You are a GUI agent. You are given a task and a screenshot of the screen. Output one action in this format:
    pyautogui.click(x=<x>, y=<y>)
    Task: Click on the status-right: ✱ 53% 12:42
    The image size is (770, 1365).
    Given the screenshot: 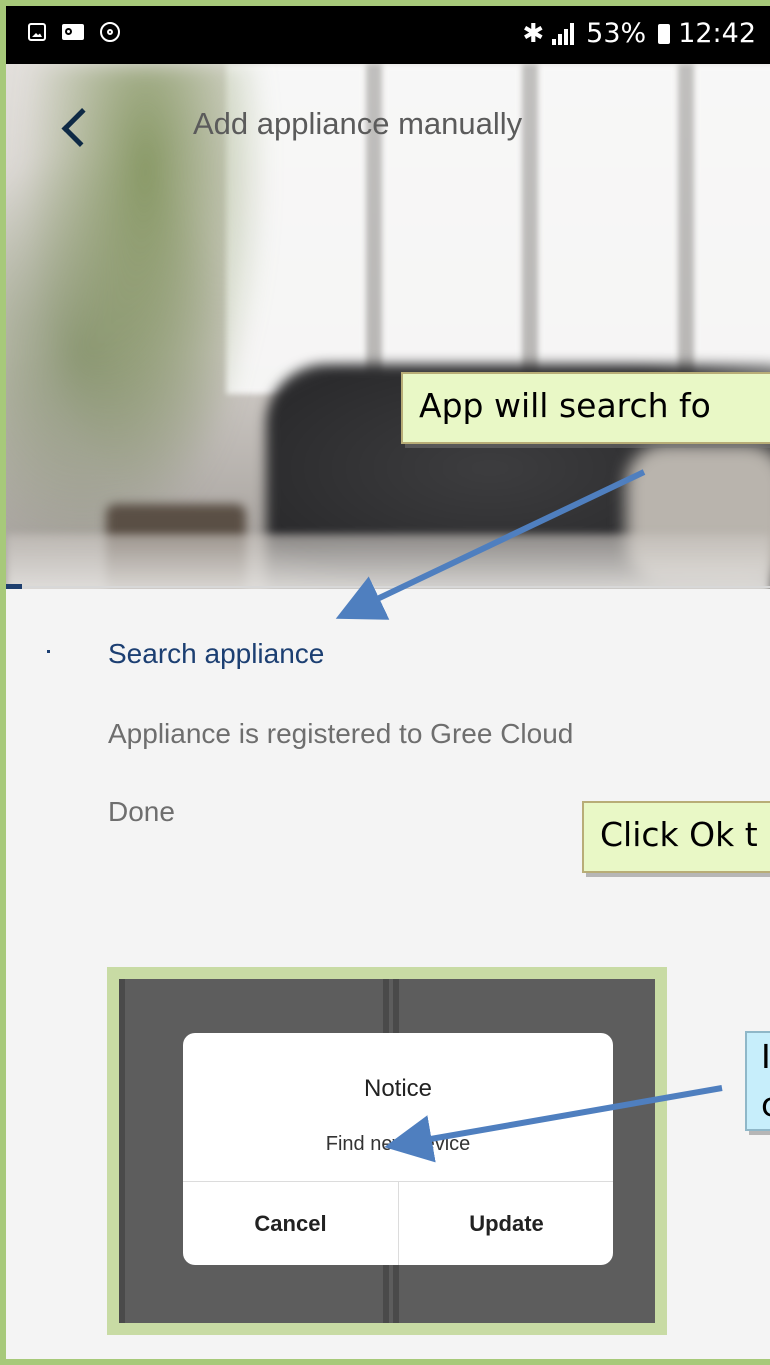 What is the action you would take?
    pyautogui.click(x=639, y=33)
    